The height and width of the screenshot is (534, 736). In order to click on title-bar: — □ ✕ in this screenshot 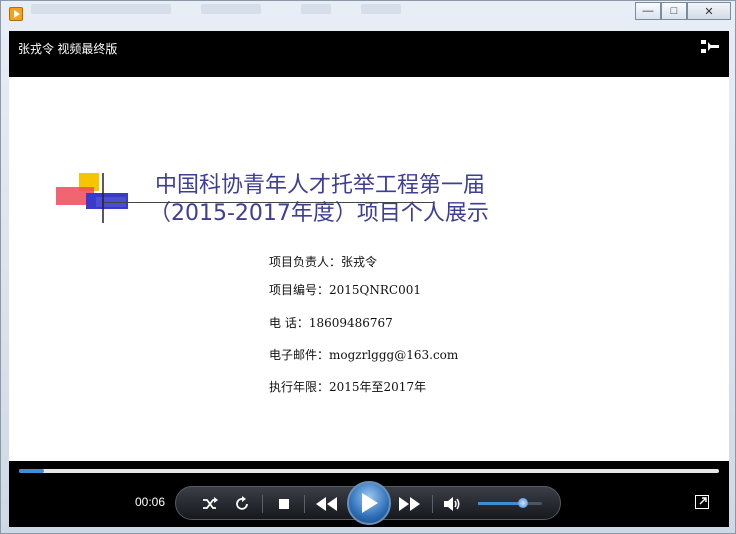, I will do `click(368, 13)`.